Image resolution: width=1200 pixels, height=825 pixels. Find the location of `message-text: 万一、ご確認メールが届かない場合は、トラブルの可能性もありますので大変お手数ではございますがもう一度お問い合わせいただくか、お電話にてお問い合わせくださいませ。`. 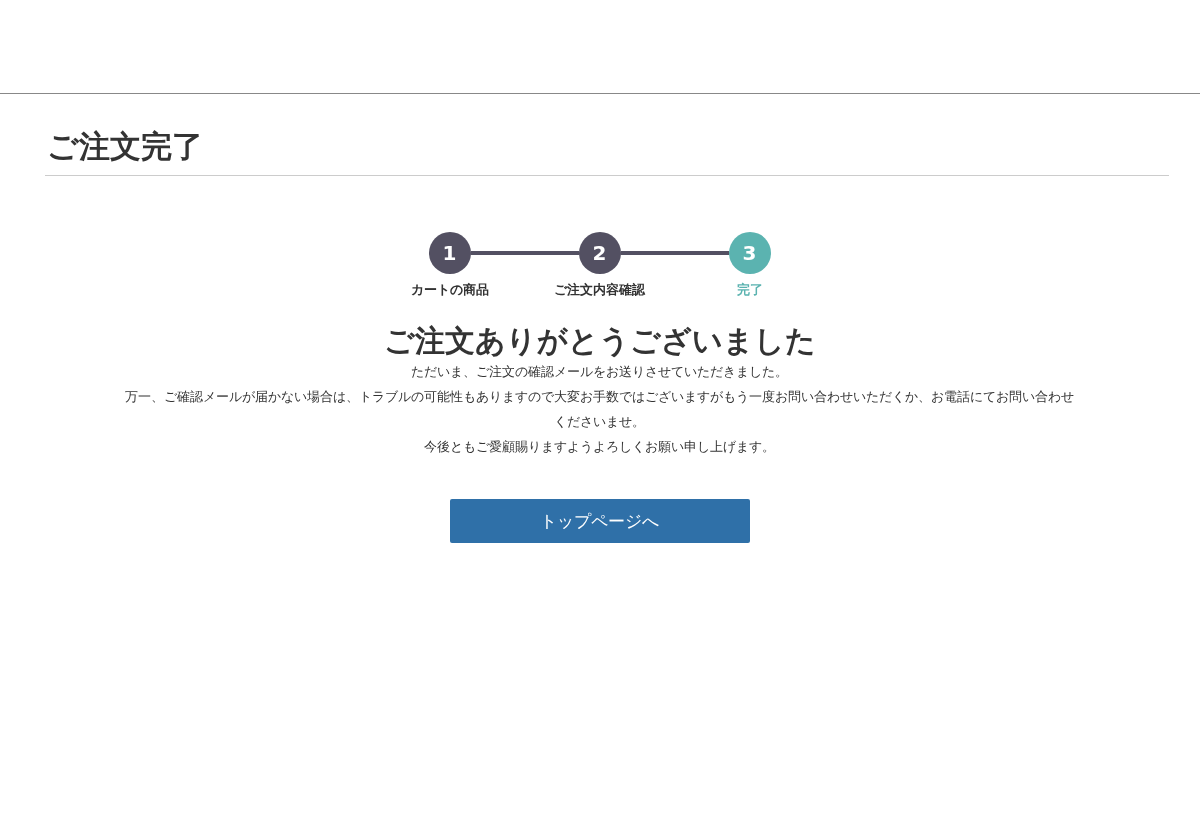

message-text: 万一、ご確認メールが届かない場合は、トラブルの可能性もありますので大変お手数ではございますがもう一度お問い合わせいただくか、お電話にてお問い合わせくださいませ。 is located at coordinates (599, 409).